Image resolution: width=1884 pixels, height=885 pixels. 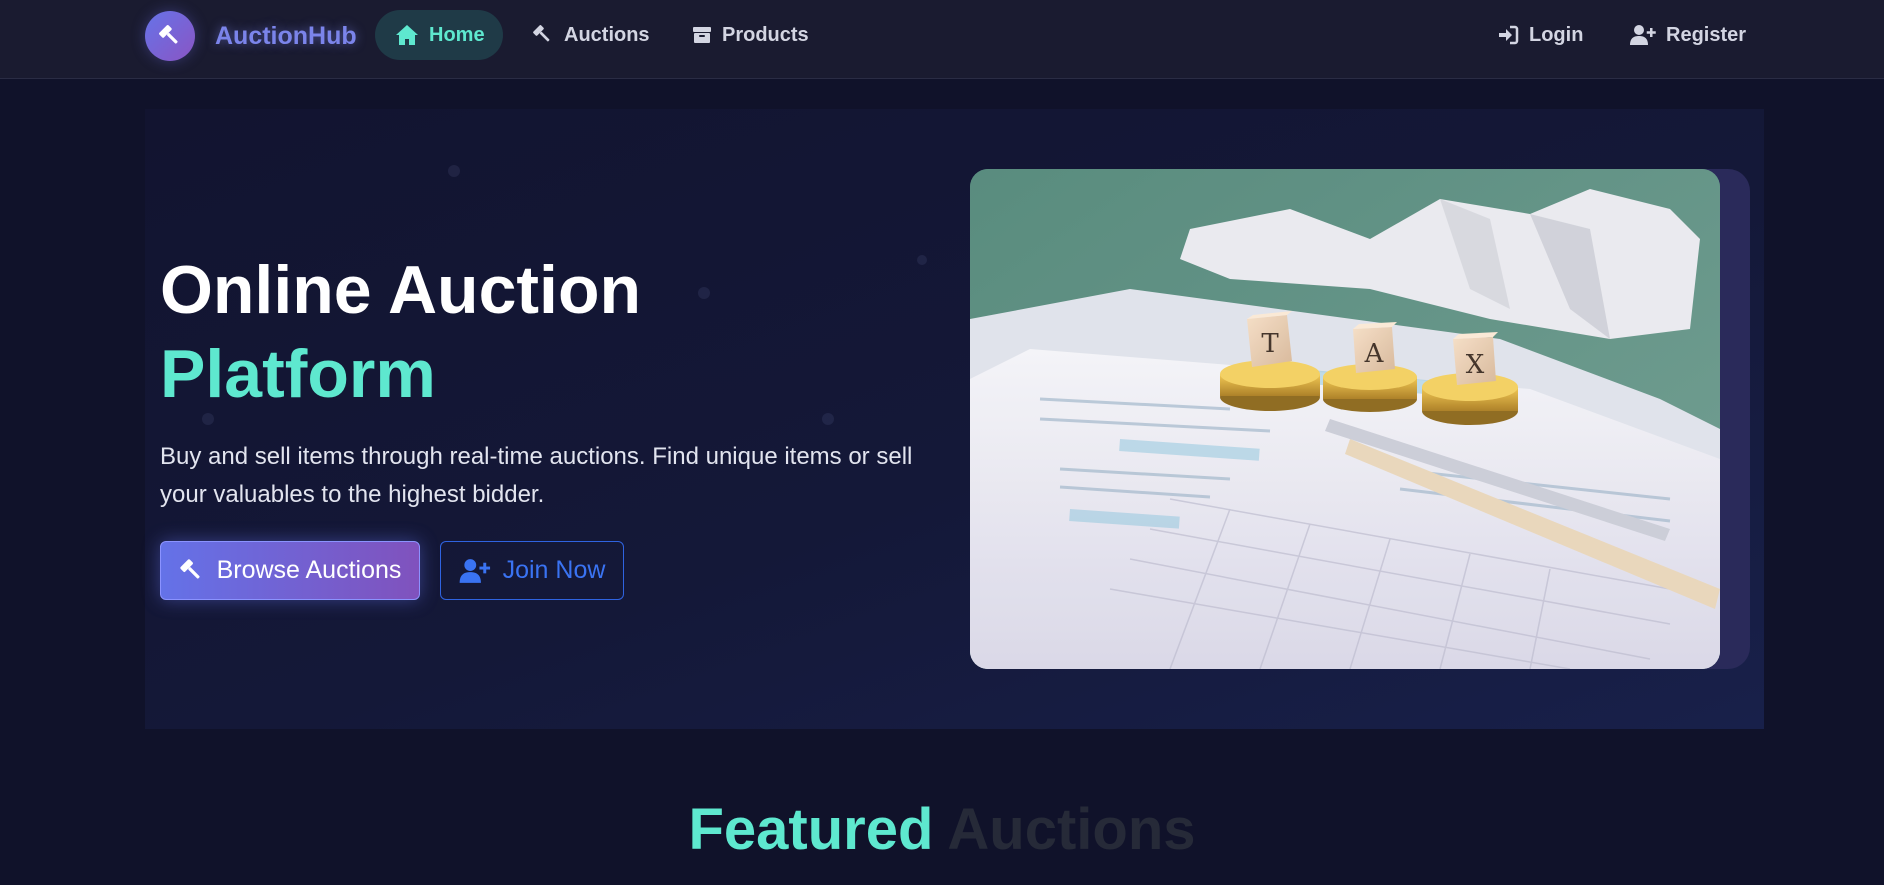 What do you see at coordinates (811, 829) in the screenshot?
I see `featured-title-part1: Featured` at bounding box center [811, 829].